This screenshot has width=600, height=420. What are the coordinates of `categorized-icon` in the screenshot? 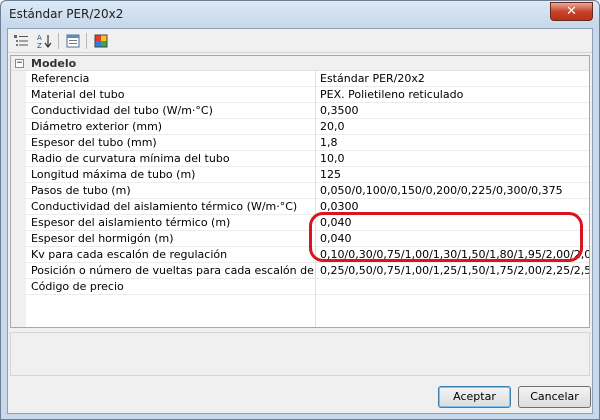 It's located at (21, 40).